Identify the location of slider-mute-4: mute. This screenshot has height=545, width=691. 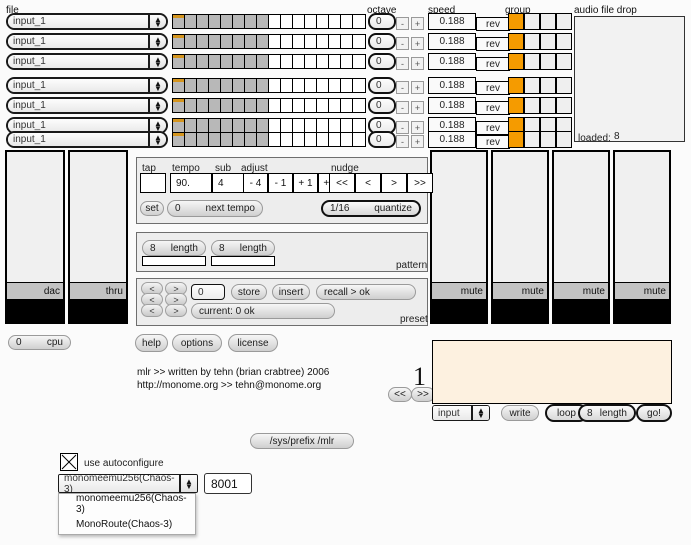
(642, 237).